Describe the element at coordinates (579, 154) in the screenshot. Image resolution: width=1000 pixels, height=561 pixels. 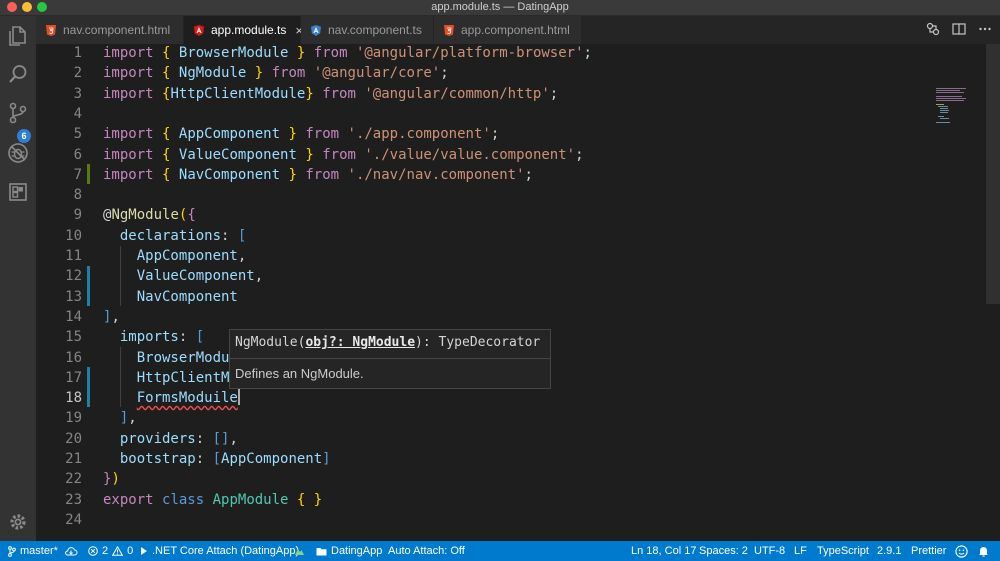
I see `code-token: ;` at that location.